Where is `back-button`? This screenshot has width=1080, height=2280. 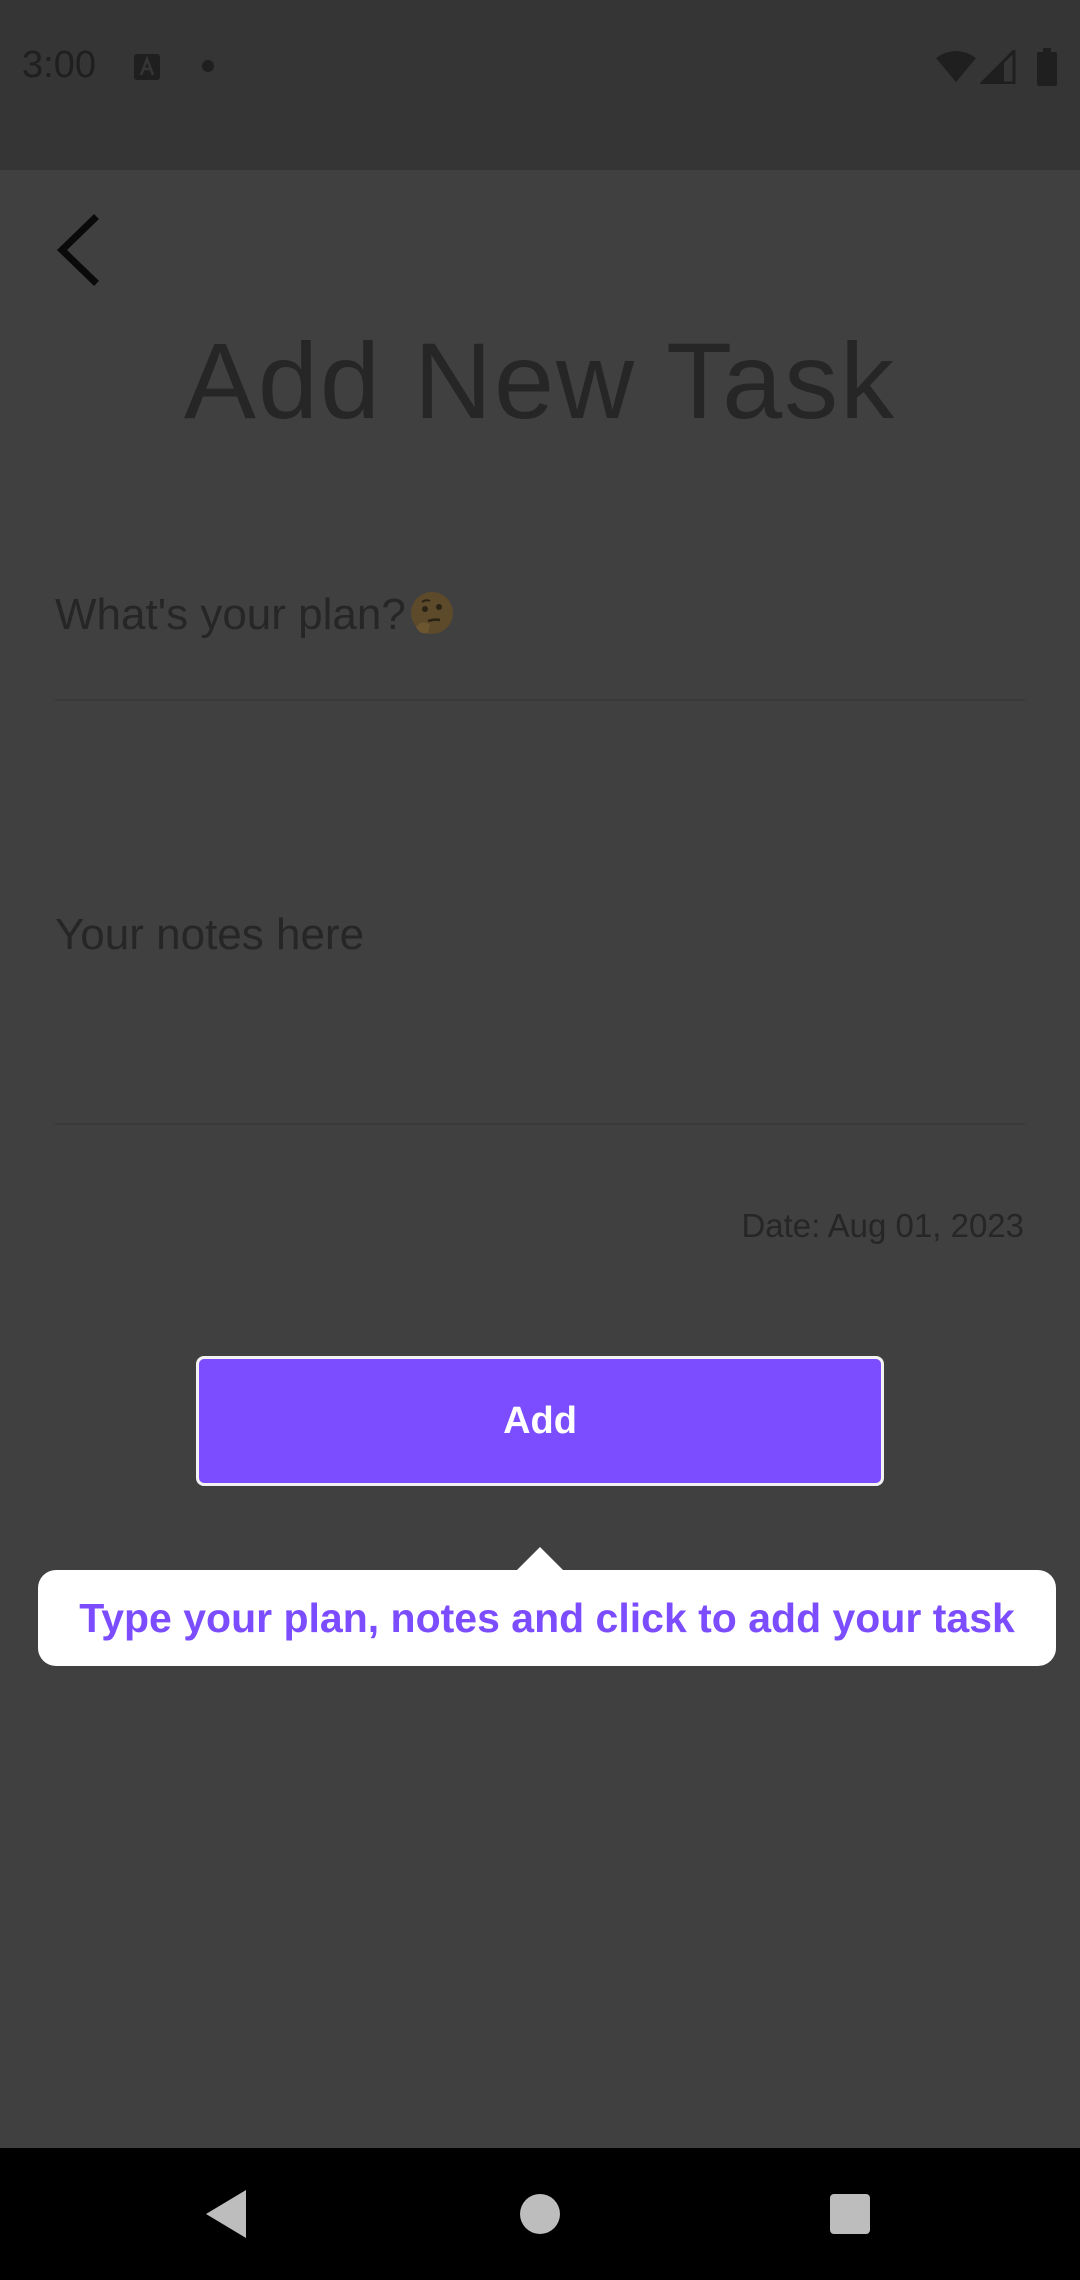
back-button is located at coordinates (80, 250).